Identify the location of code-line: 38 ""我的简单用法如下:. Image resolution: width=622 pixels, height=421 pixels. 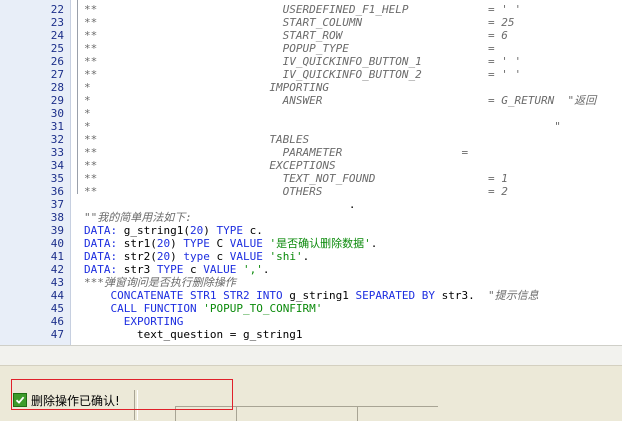
(311, 217).